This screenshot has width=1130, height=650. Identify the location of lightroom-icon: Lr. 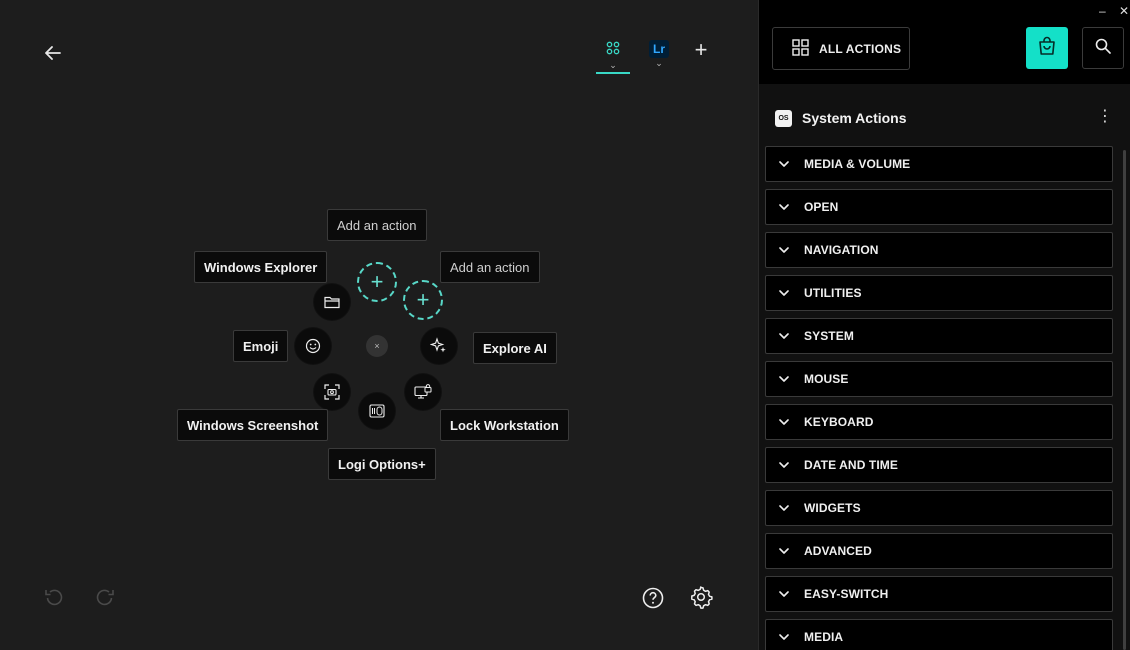
(659, 49).